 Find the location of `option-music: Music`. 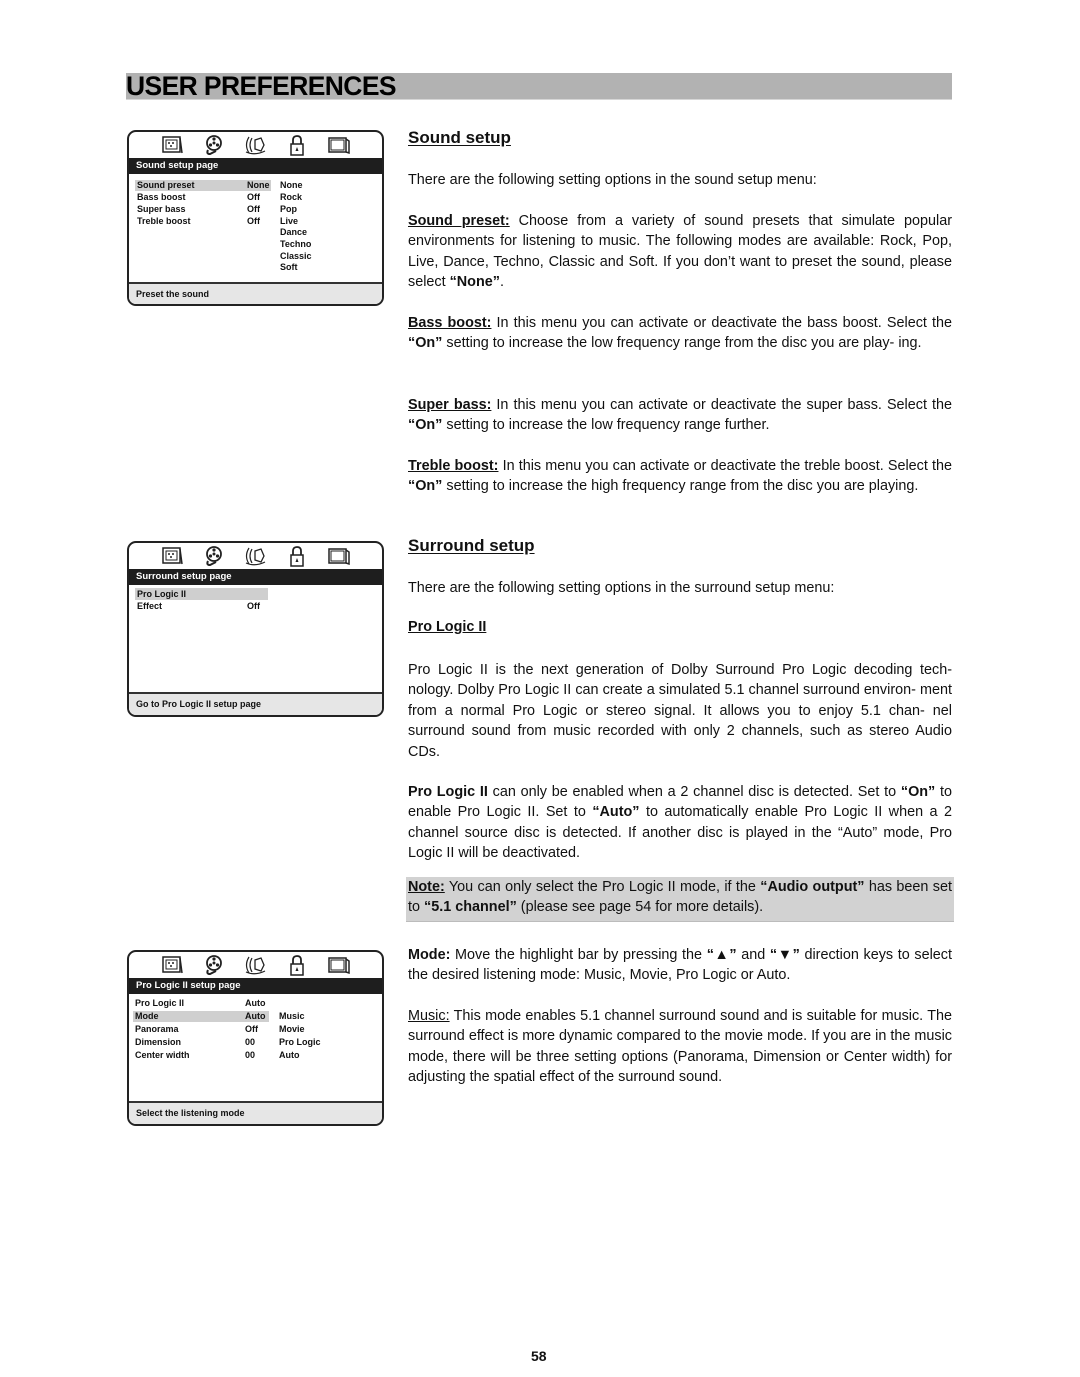

option-music: Music is located at coordinates (292, 1016).